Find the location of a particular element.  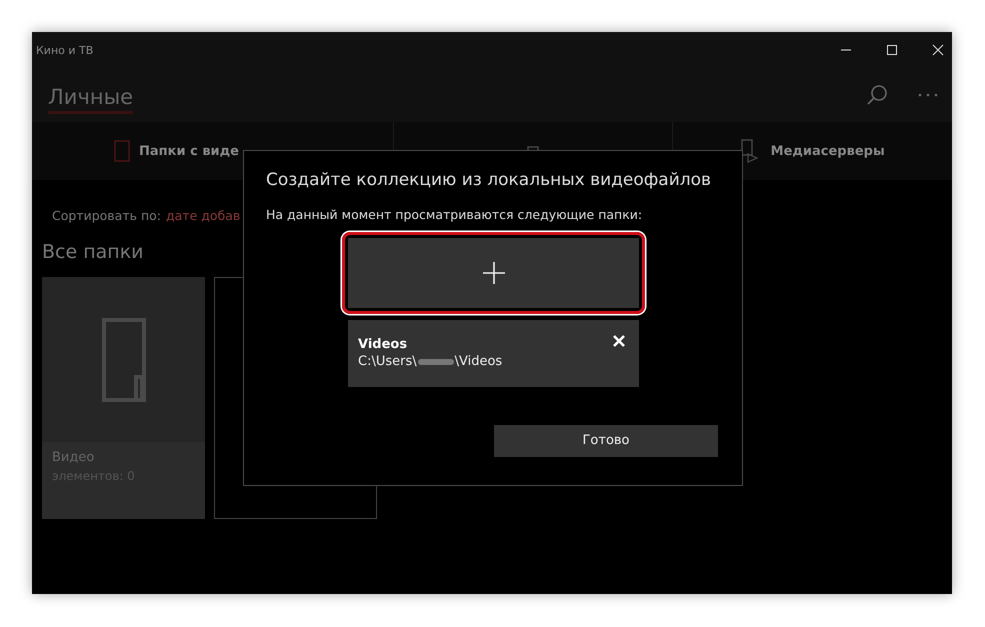

sort-label: Сортировать по: is located at coordinates (106, 215).